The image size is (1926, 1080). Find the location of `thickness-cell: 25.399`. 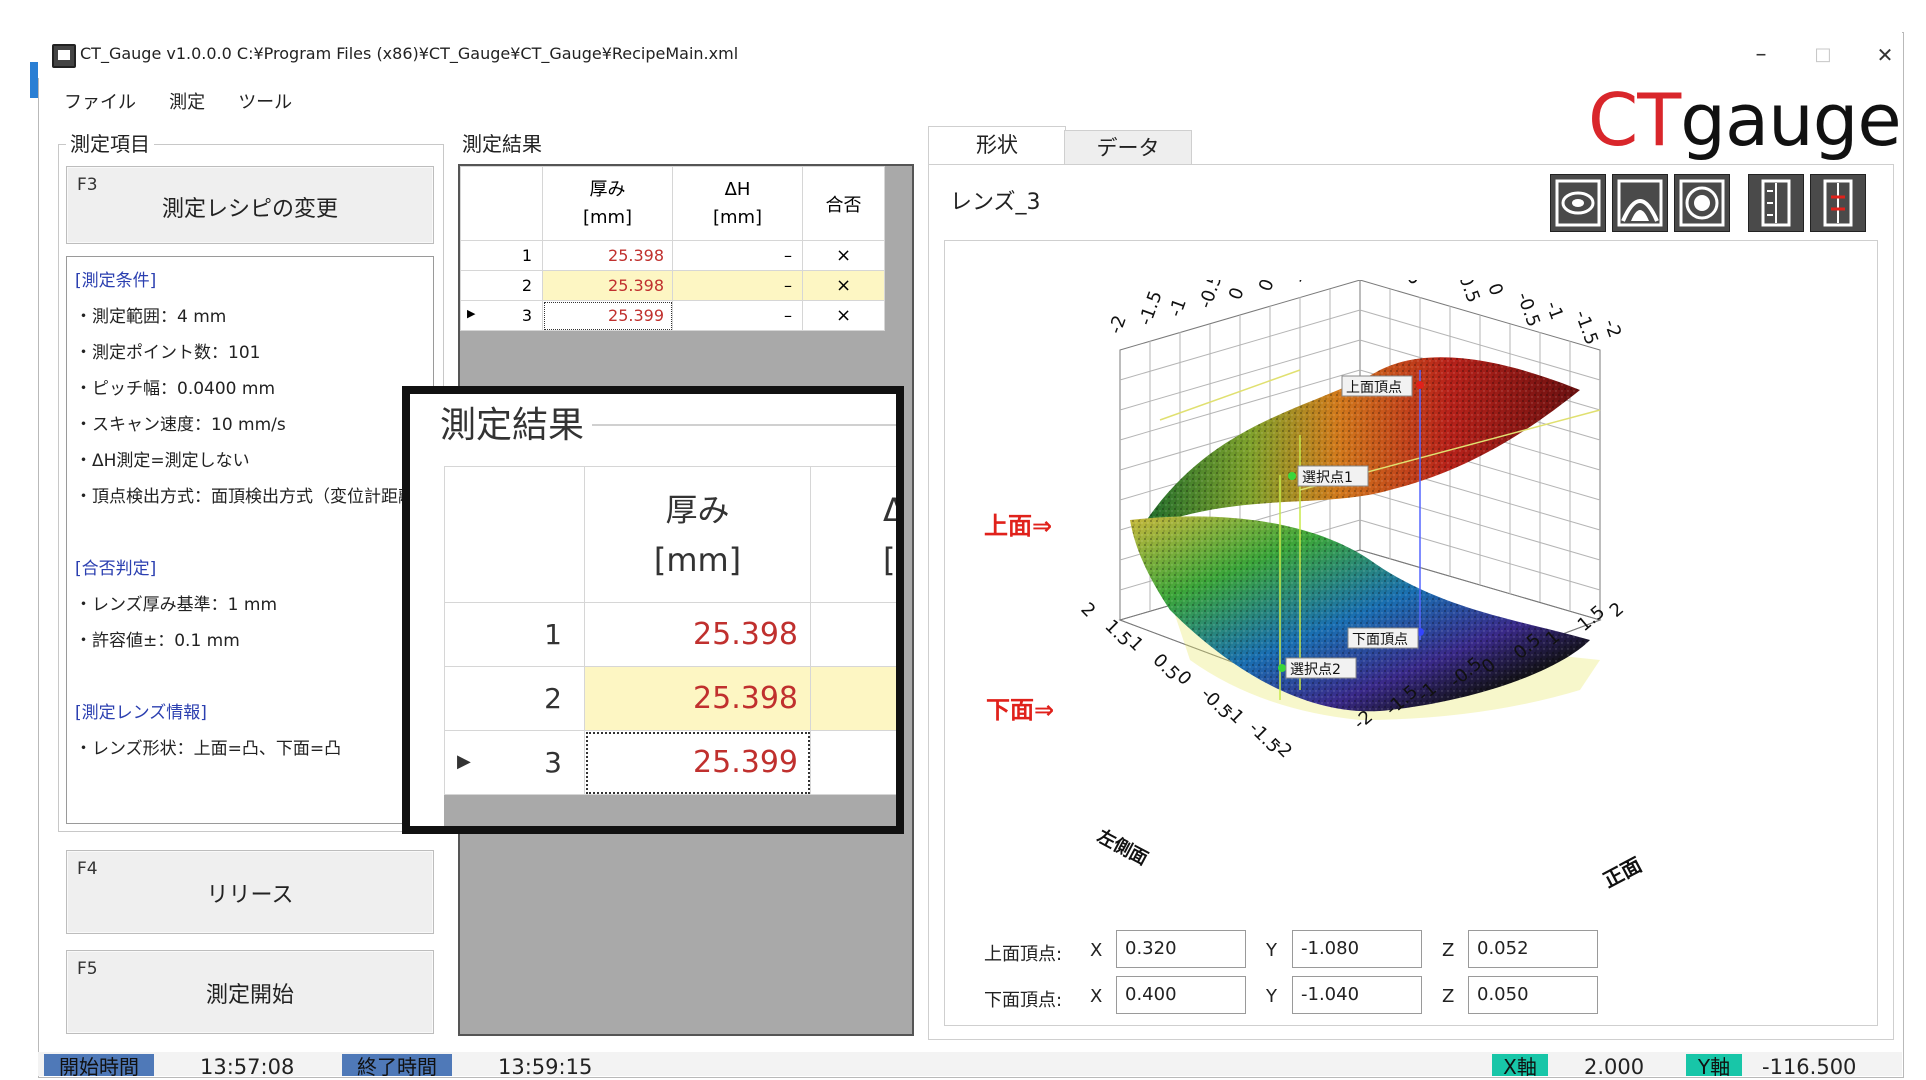

thickness-cell: 25.399 is located at coordinates (608, 316).